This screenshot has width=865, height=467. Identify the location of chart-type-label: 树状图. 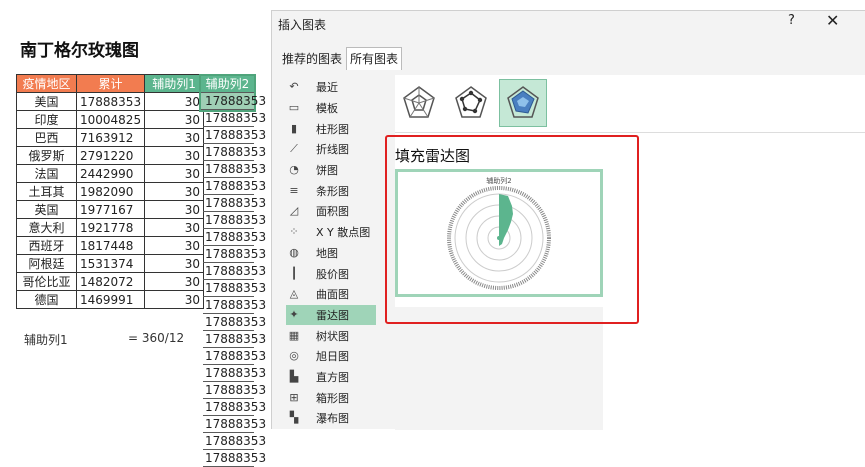
(332, 336).